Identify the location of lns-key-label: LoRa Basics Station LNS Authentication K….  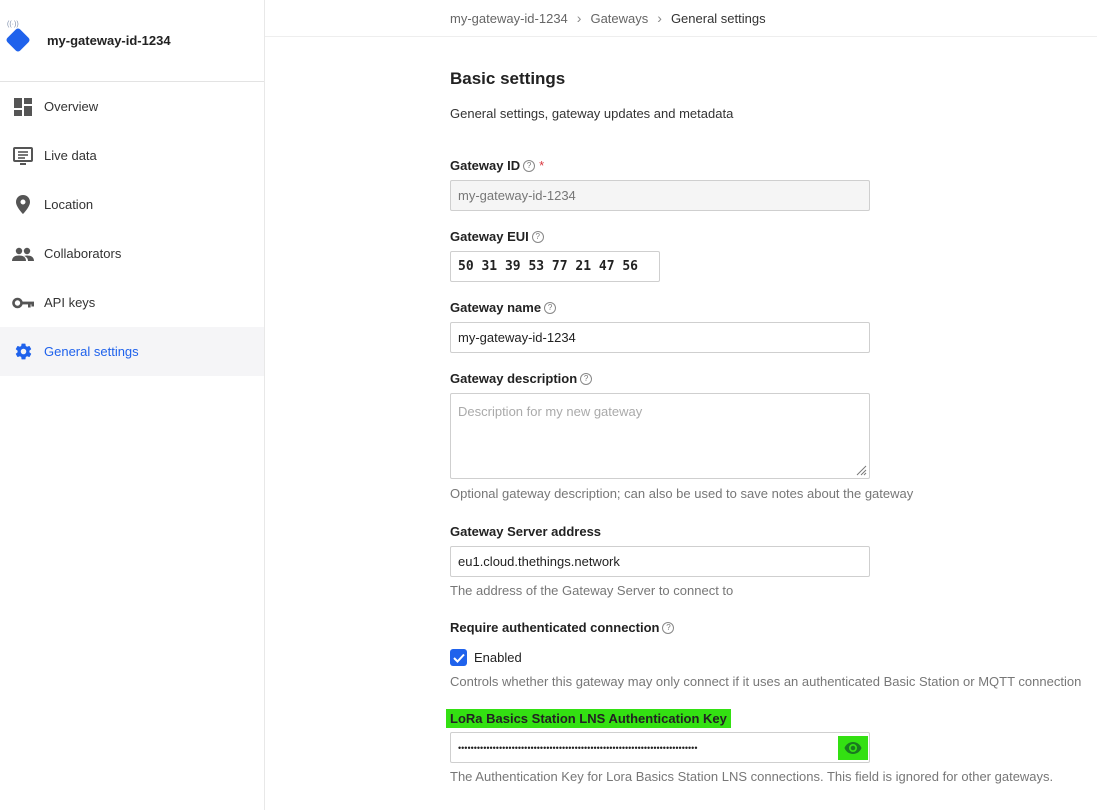
(768, 718).